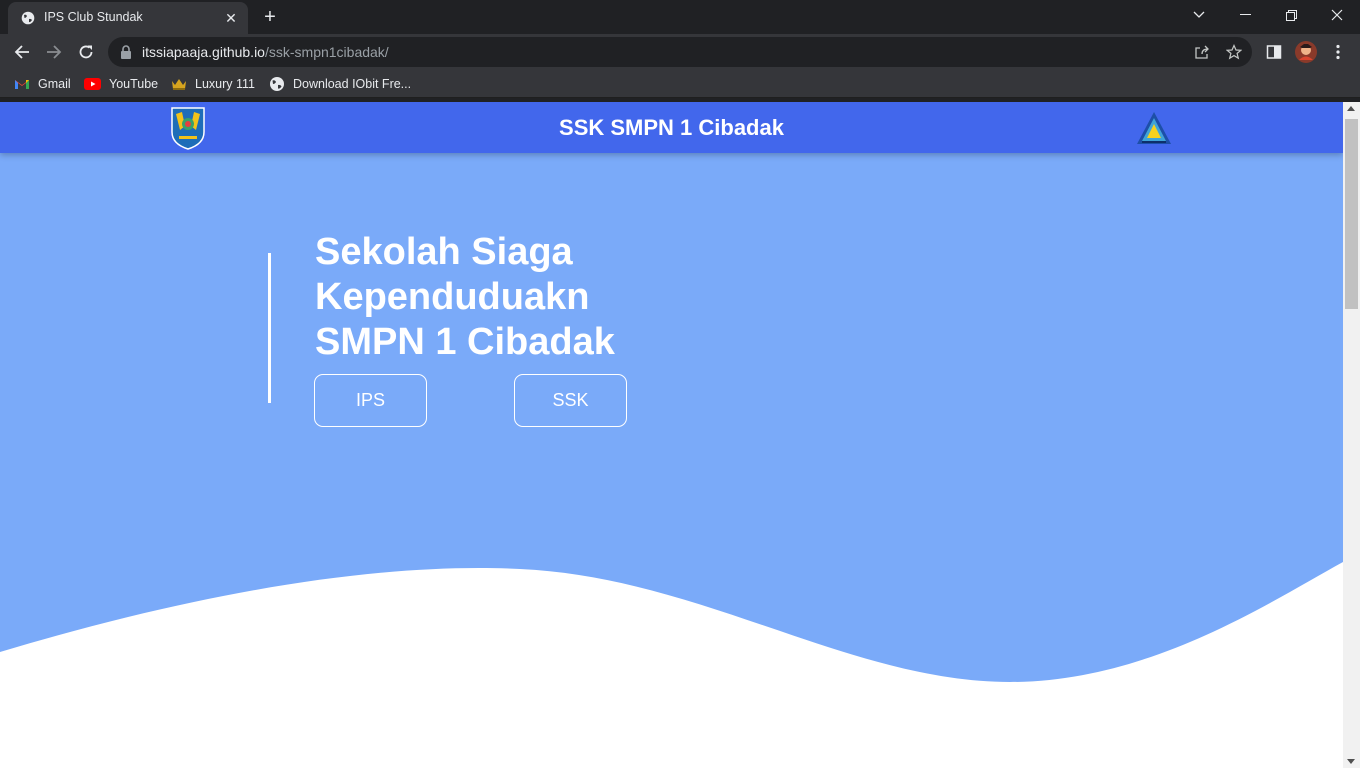  Describe the element at coordinates (231, 18) in the screenshot. I see `close-tab-icon: ✕` at that location.